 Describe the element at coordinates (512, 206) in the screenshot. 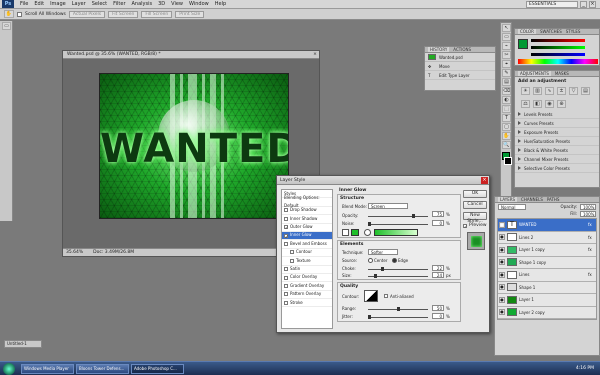

I see `blend-mode-select: Normal` at that location.